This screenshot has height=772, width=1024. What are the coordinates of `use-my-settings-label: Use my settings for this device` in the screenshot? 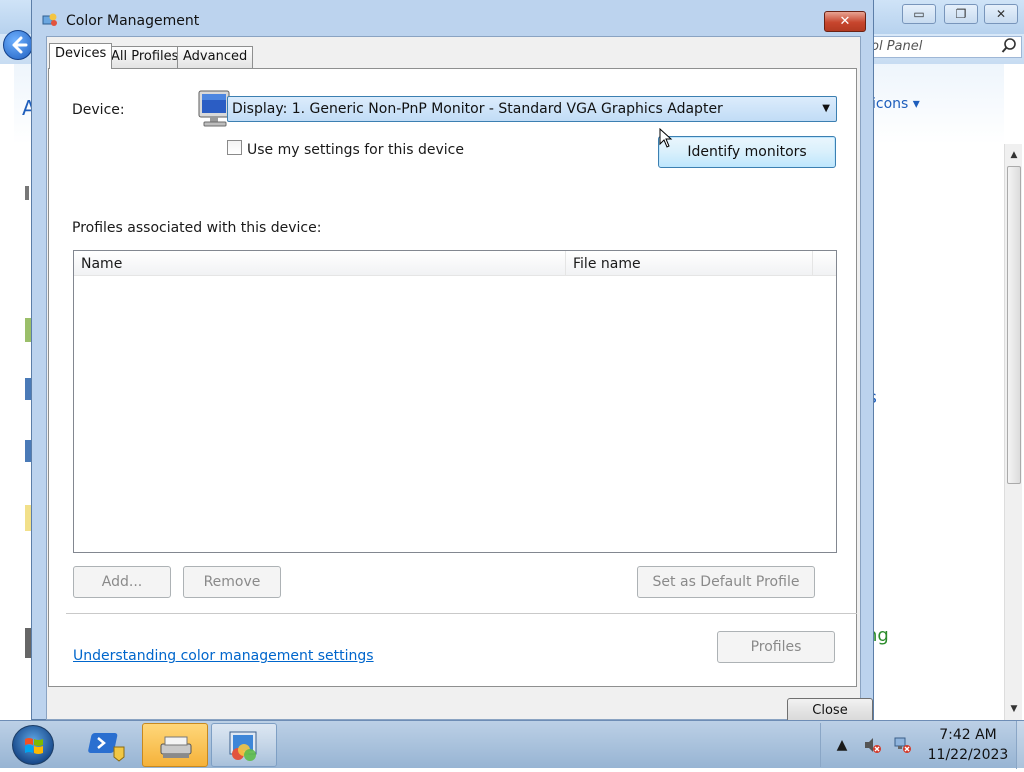 It's located at (355, 150).